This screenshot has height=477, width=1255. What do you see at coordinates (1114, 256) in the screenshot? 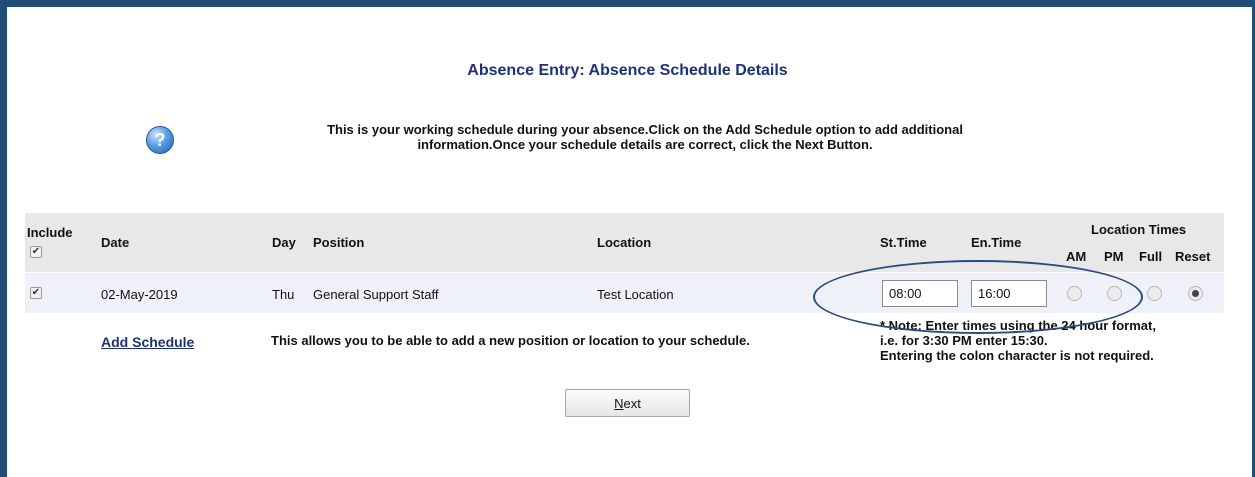
I see `header-pm: PM` at bounding box center [1114, 256].